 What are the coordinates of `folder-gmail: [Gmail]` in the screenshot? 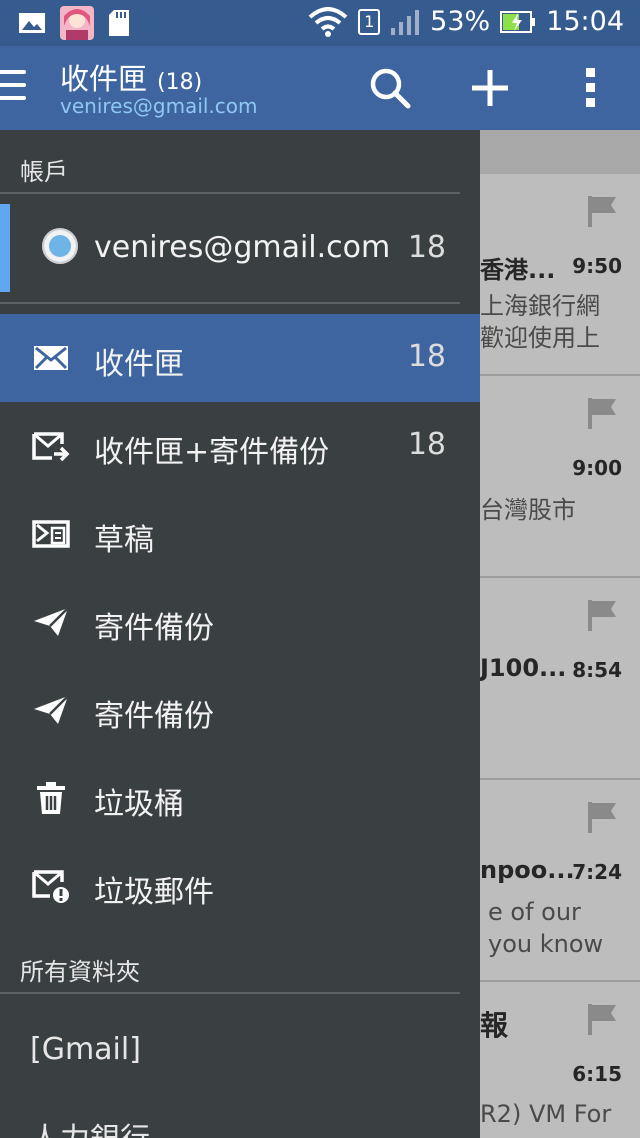 It's located at (85, 1049).